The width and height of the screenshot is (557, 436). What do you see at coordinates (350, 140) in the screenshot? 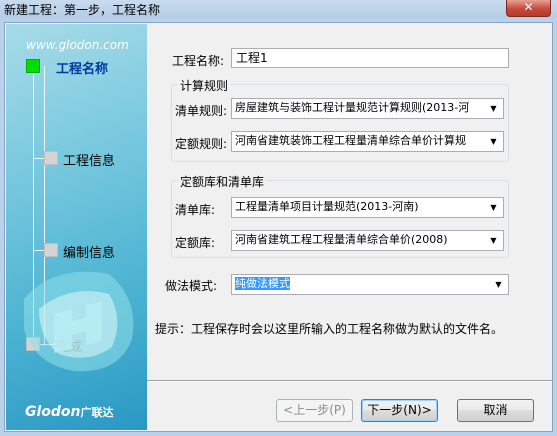
I see `quota-rule-value: 河南省建筑装饰工程工程量清单综合单价计算规` at bounding box center [350, 140].